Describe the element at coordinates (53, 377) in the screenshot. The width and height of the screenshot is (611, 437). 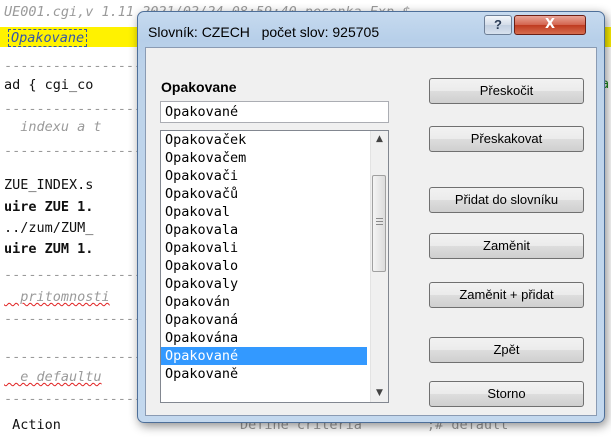
I see `code-line-17: e defaultu` at that location.